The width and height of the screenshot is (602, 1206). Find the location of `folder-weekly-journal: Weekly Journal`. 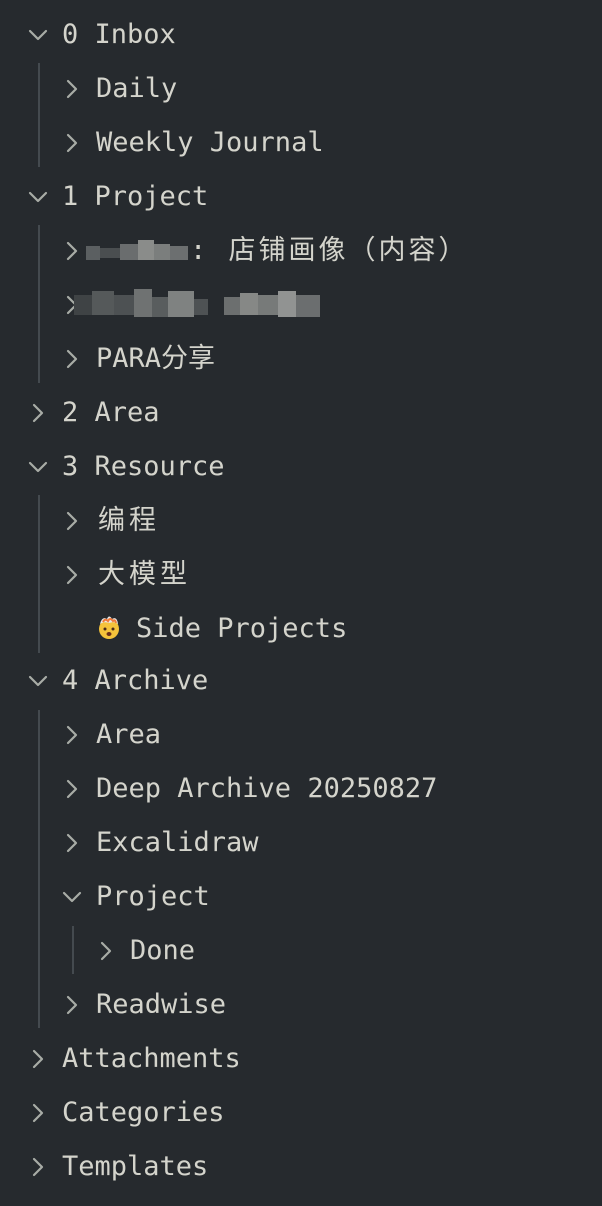

folder-weekly-journal: Weekly Journal is located at coordinates (301, 143).